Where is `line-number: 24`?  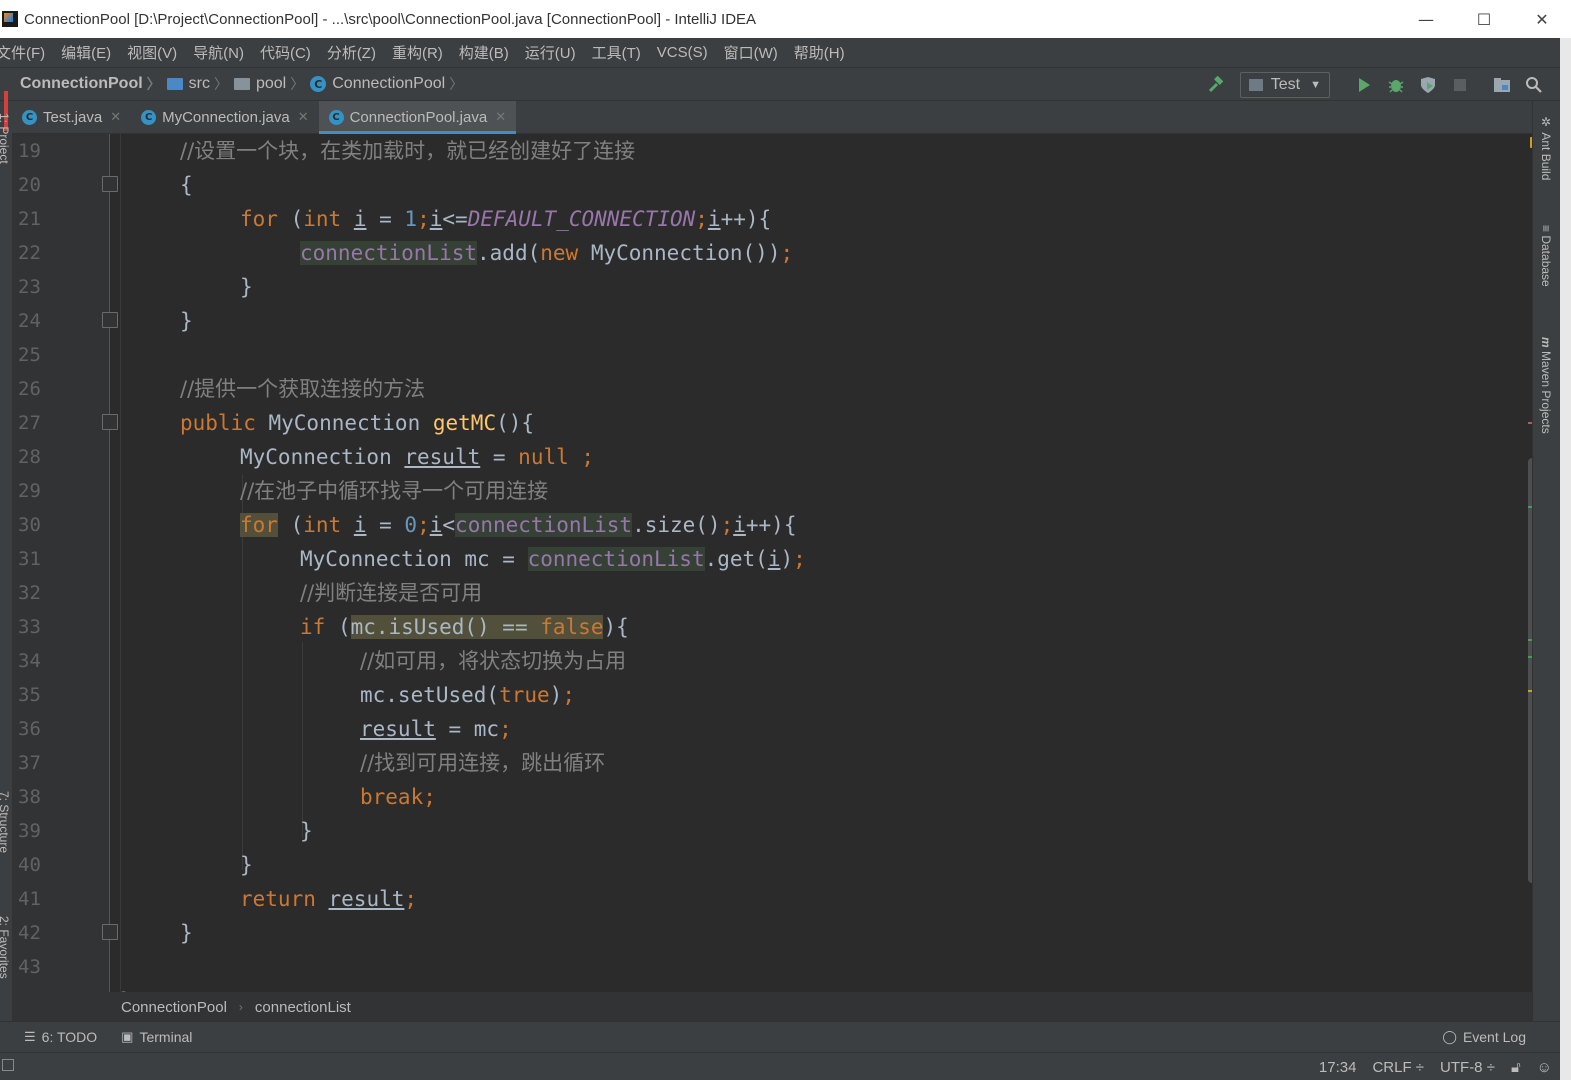 line-number: 24 is located at coordinates (29, 321).